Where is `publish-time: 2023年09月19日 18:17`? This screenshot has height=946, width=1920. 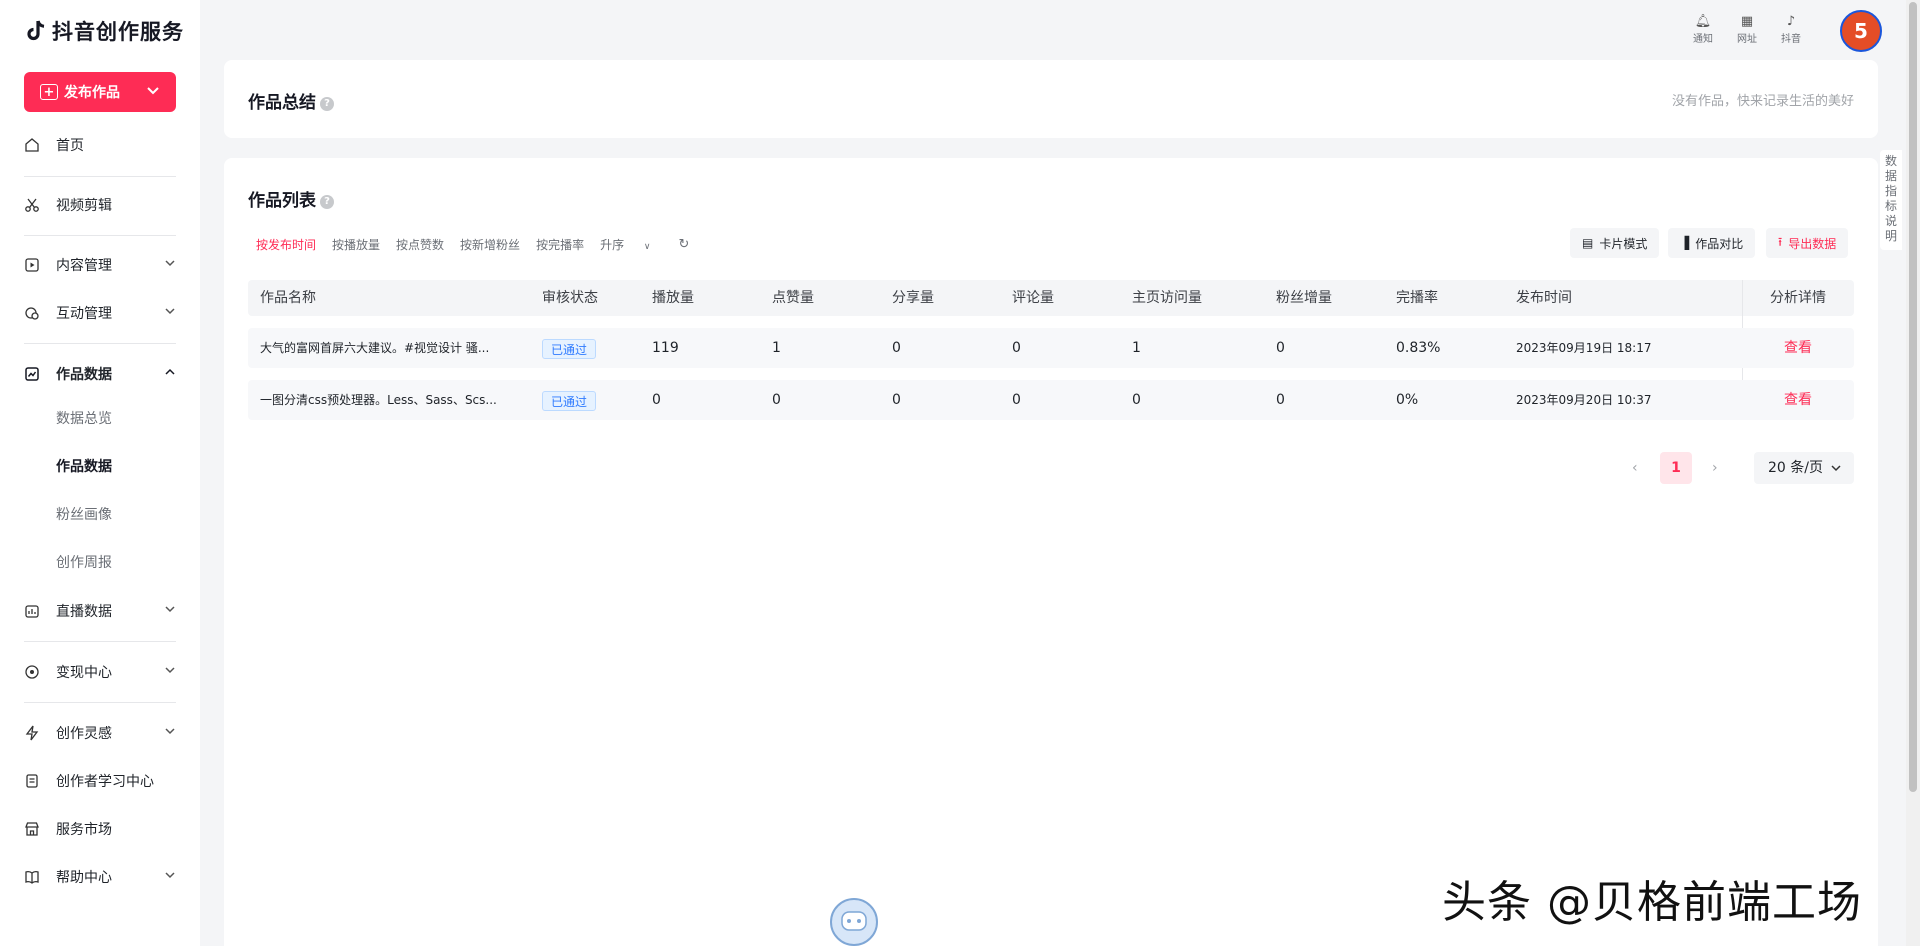
publish-time: 2023年09月19日 18:17 is located at coordinates (1584, 348).